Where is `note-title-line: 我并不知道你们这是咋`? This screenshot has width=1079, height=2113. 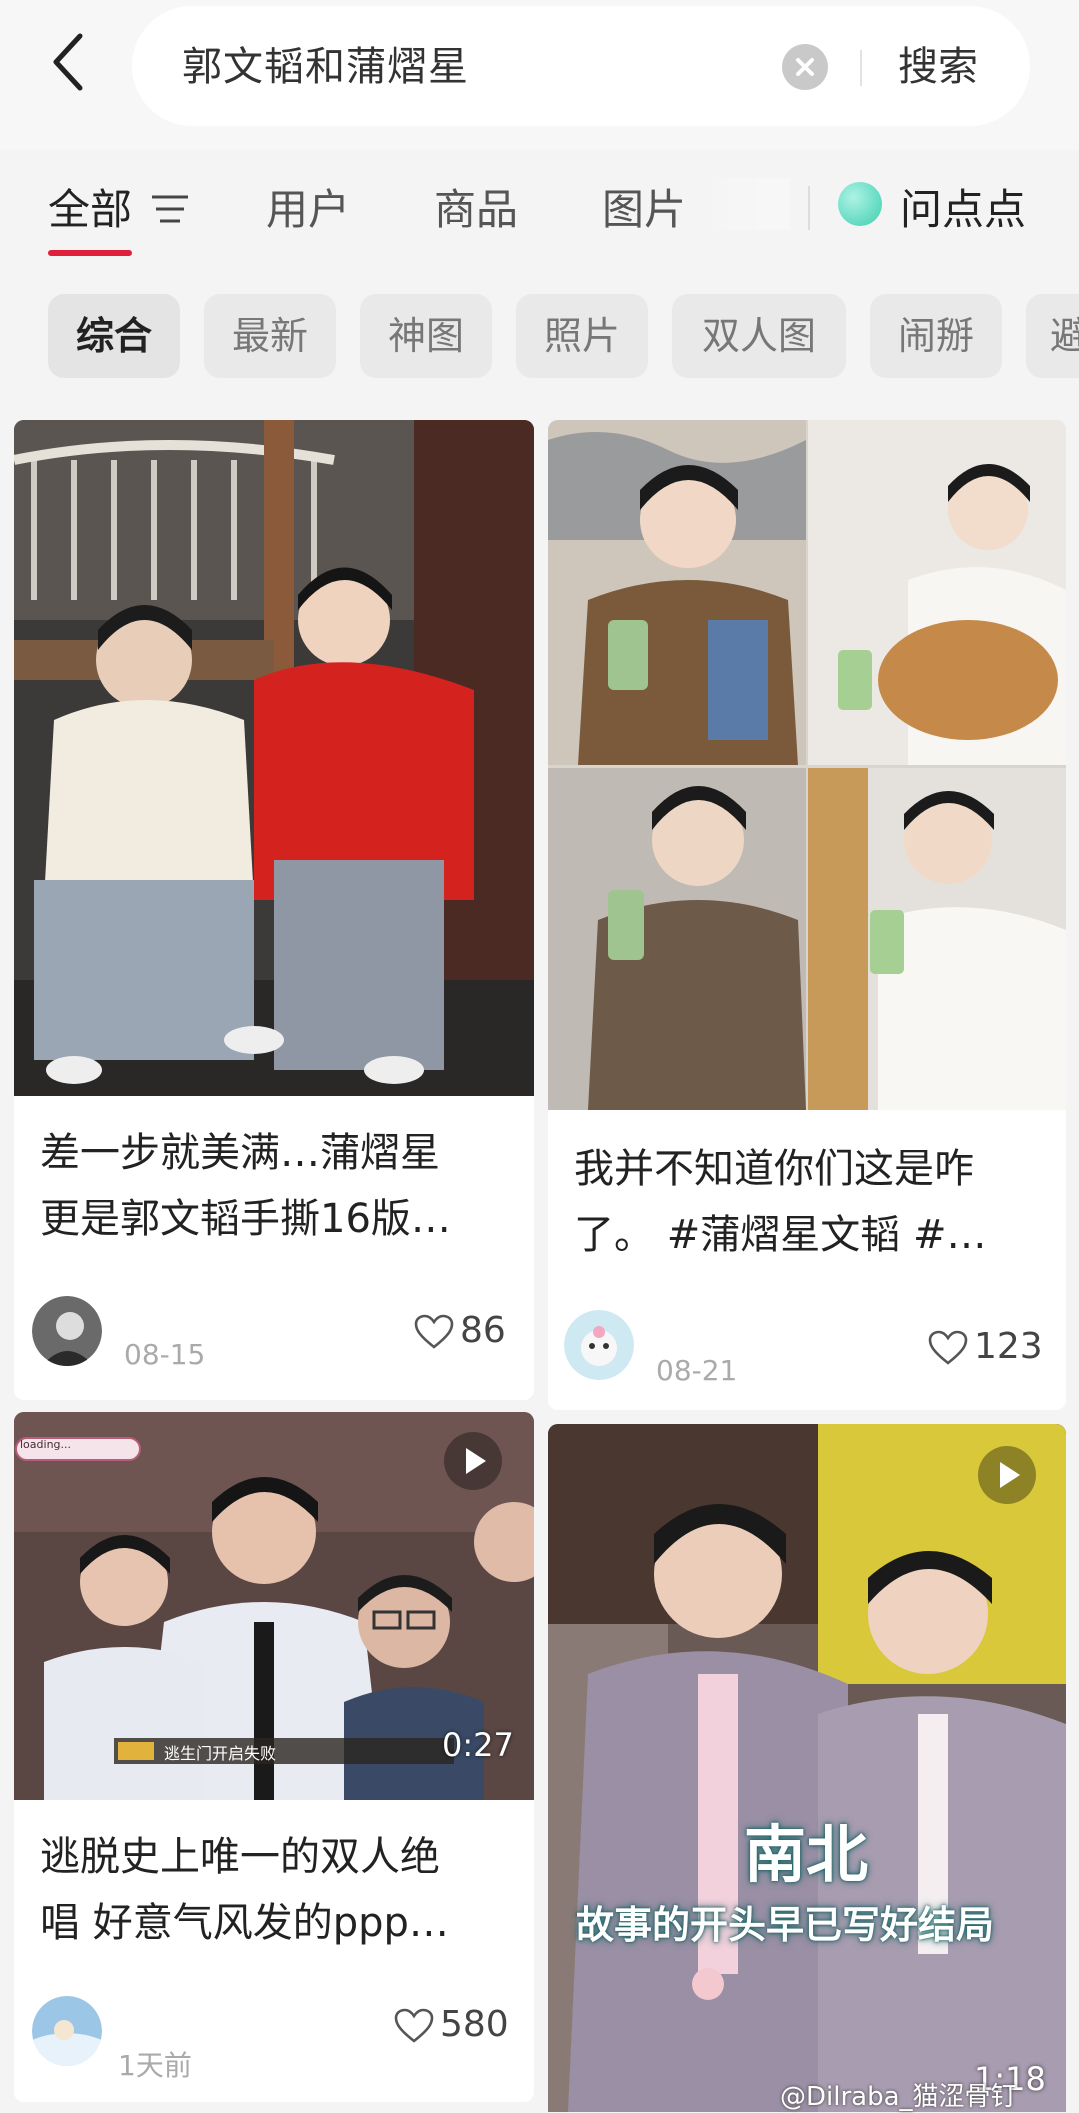 note-title-line: 我并不知道你们这是咋 is located at coordinates (774, 1169).